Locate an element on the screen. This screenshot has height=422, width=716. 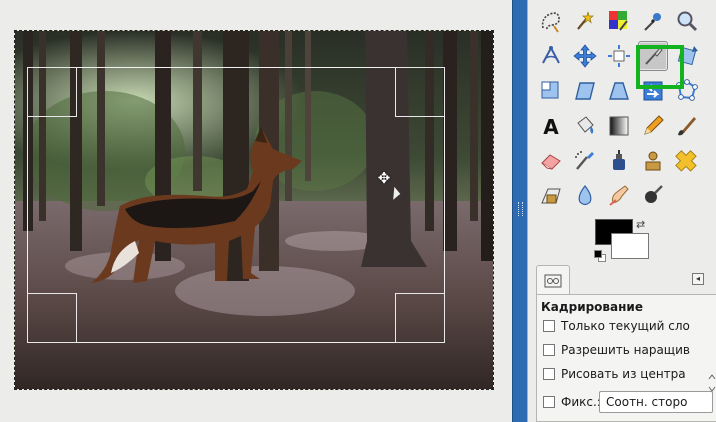
bucket-fill-tool-button is located at coordinates (585, 126).